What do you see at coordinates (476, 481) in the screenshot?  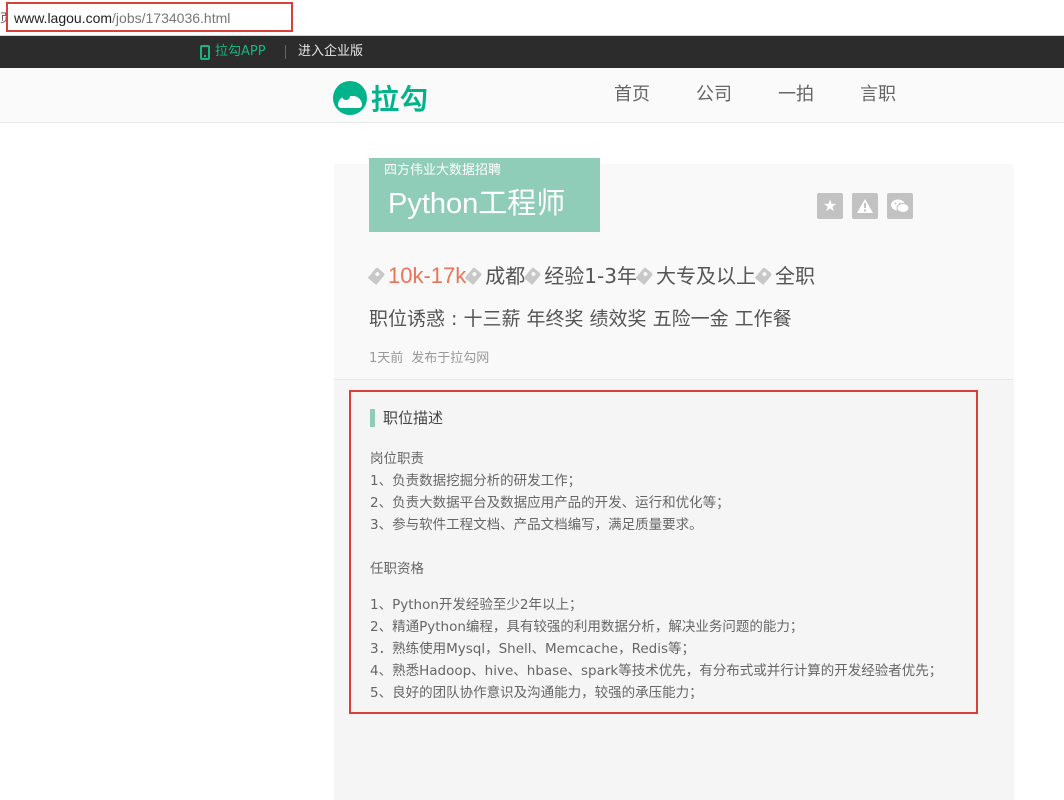 I see `duty-line: 1、负责数据挖掘分析的研发工作；` at bounding box center [476, 481].